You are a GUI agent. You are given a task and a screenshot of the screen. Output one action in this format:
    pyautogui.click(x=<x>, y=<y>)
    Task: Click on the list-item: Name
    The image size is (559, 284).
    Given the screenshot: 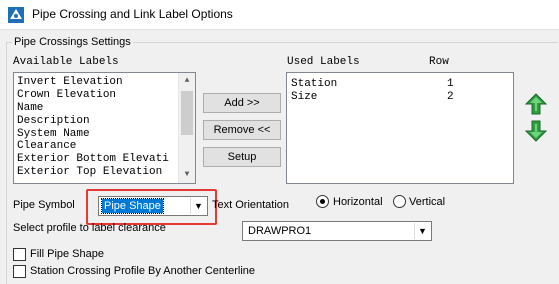 What is the action you would take?
    pyautogui.click(x=104, y=108)
    